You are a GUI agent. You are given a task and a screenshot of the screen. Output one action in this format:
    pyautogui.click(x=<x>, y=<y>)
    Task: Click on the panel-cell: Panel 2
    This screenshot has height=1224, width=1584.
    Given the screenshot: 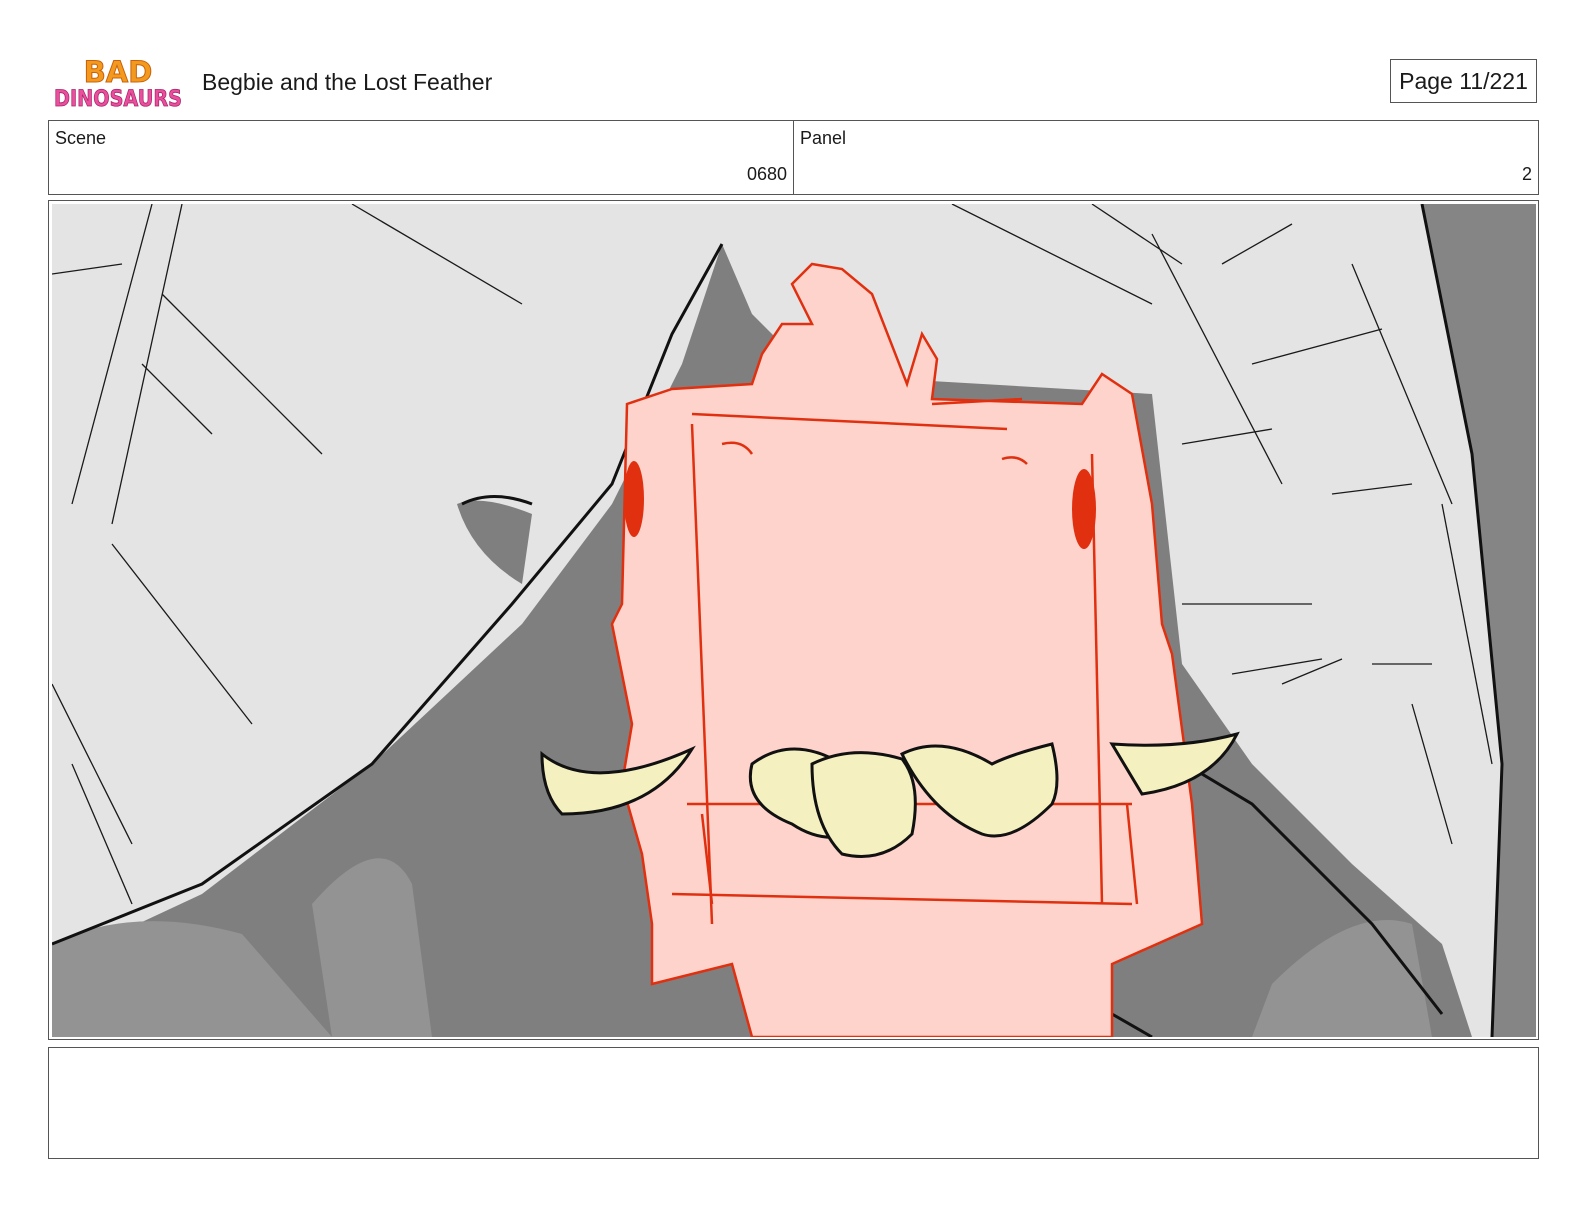 What is the action you would take?
    pyautogui.click(x=1165, y=157)
    